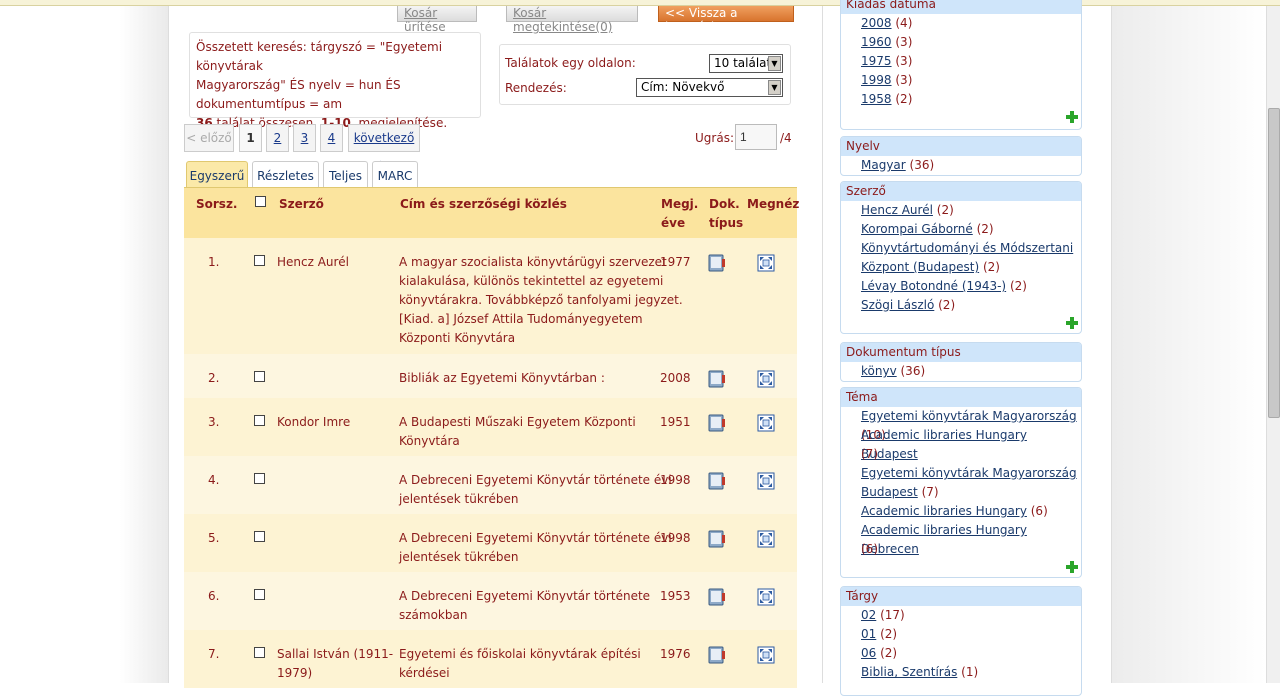  Describe the element at coordinates (869, 454) in the screenshot. I see `facet-item-count: (7)` at that location.